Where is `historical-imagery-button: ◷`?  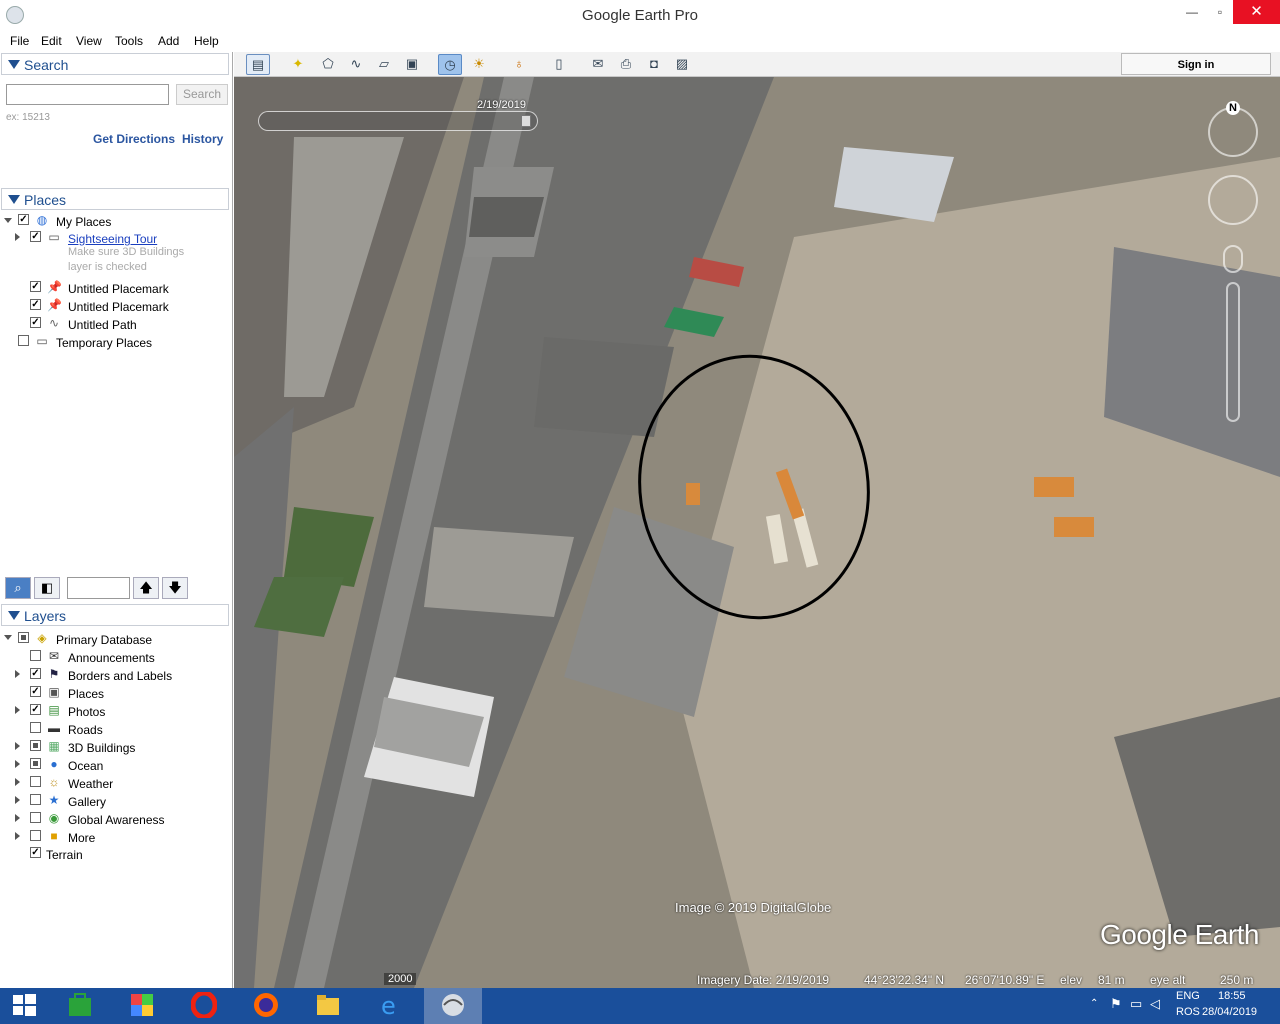 historical-imagery-button: ◷ is located at coordinates (450, 64).